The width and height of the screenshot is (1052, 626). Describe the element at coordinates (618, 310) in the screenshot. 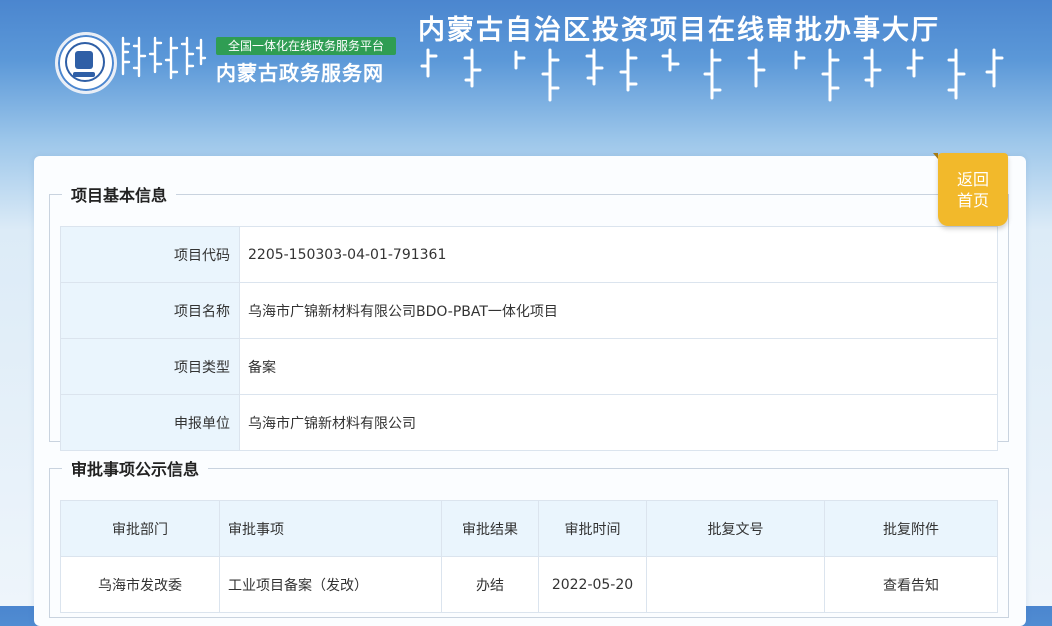

I see `project-name-value: 乌海市广锦新材料有限公司BDO-PBAT一体化项目` at that location.